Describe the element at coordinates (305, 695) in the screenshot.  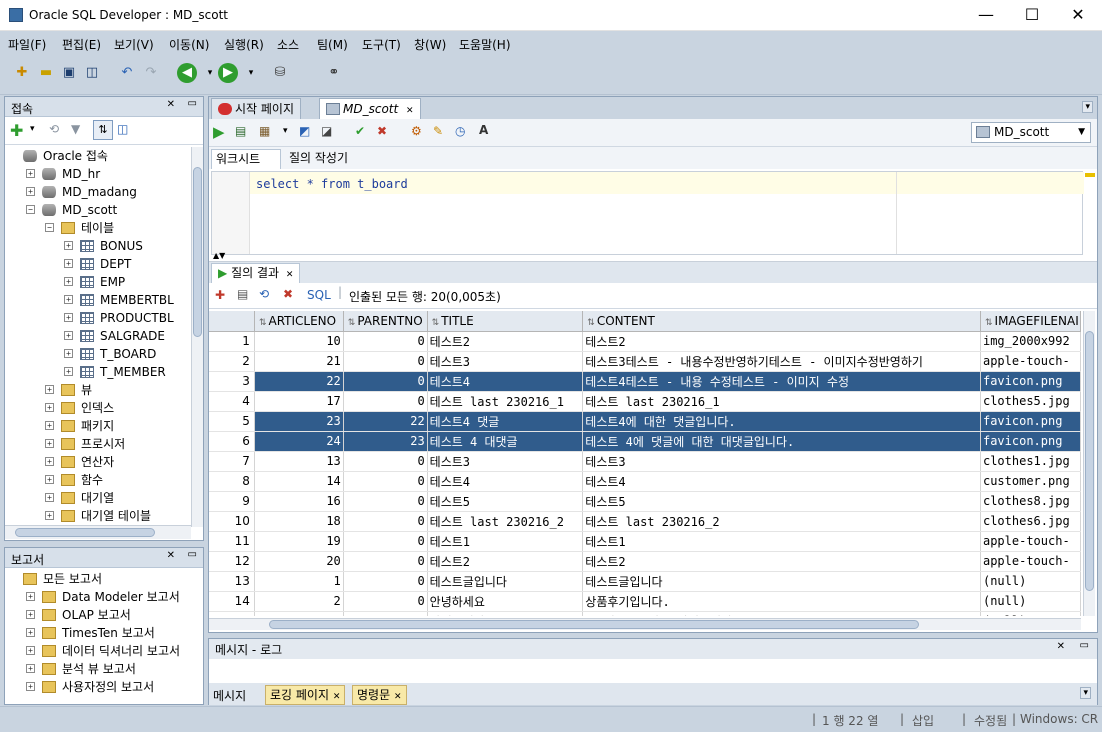
I see `tab-logging-page: 로깅 페이지 ✕` at that location.